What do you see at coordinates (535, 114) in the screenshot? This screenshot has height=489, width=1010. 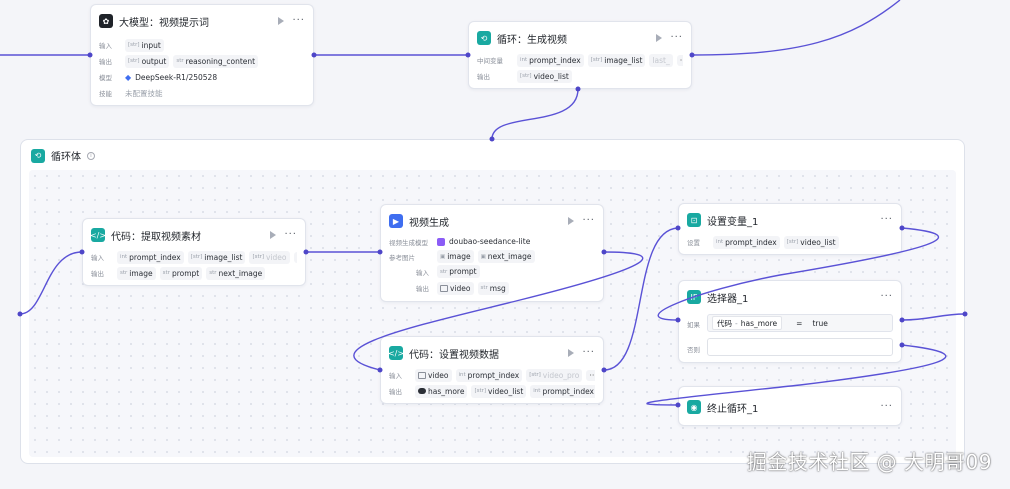 I see `wire-loop-to-body` at bounding box center [535, 114].